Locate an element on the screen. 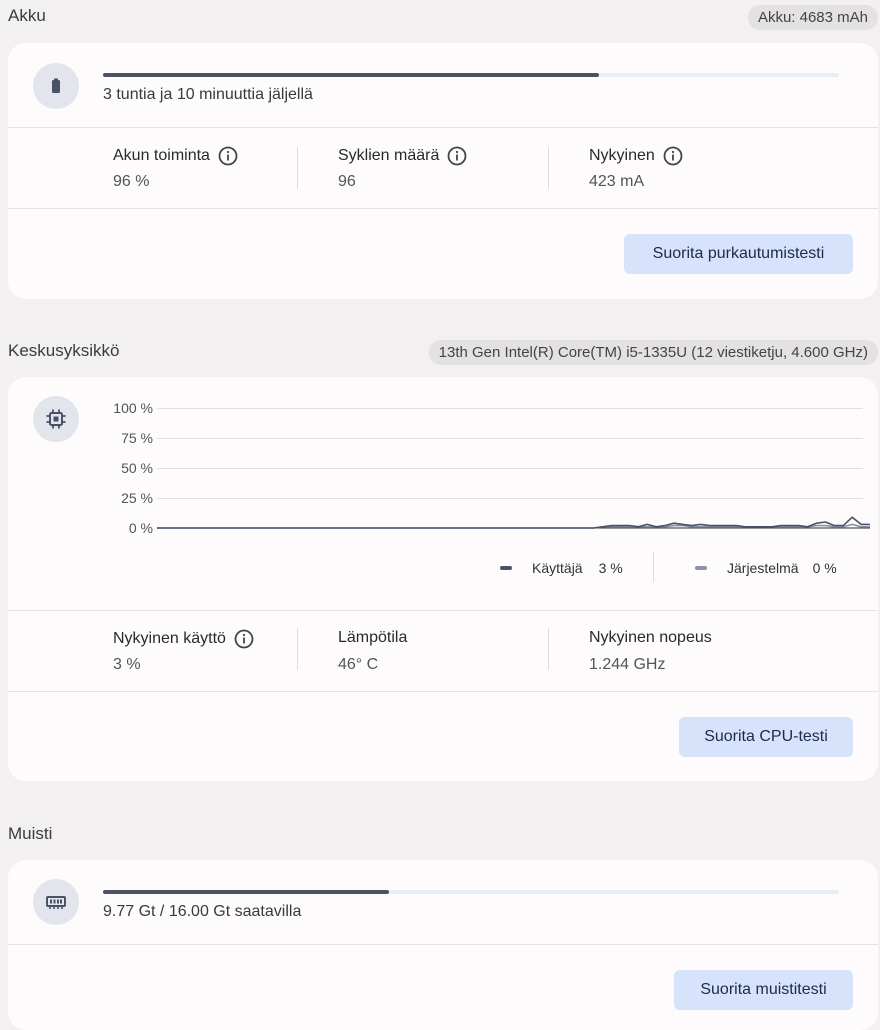 Image resolution: width=880 pixels, height=1030 pixels. cycle-count-value: 96 is located at coordinates (347, 181).